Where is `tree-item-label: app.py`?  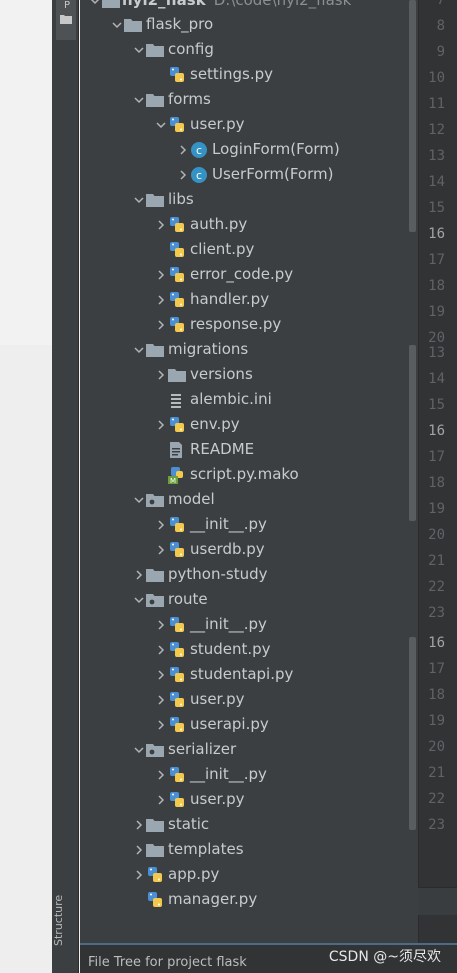
tree-item-label: app.py is located at coordinates (194, 874).